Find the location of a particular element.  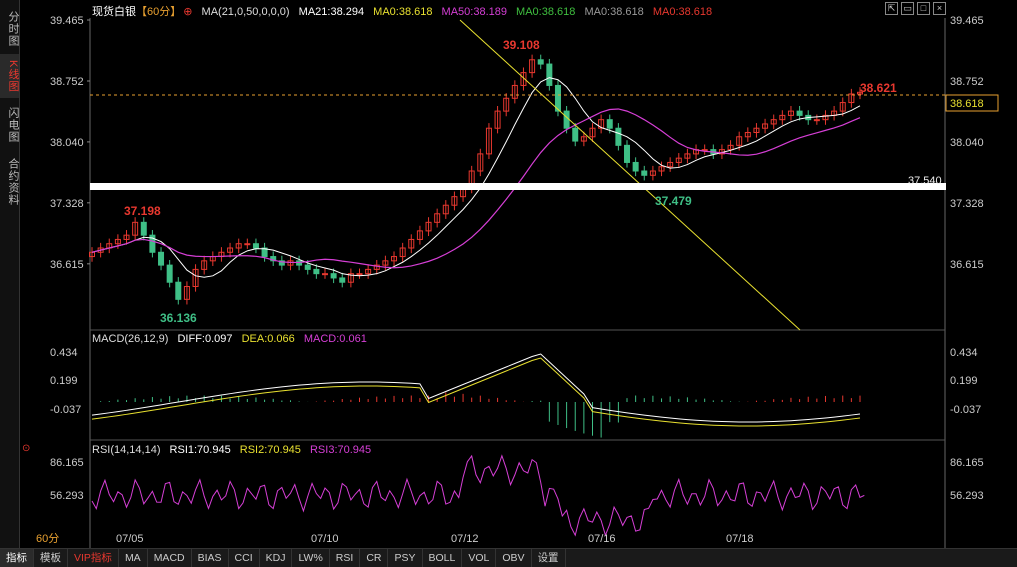

toolbar-item-15: 设置 is located at coordinates (549, 558).